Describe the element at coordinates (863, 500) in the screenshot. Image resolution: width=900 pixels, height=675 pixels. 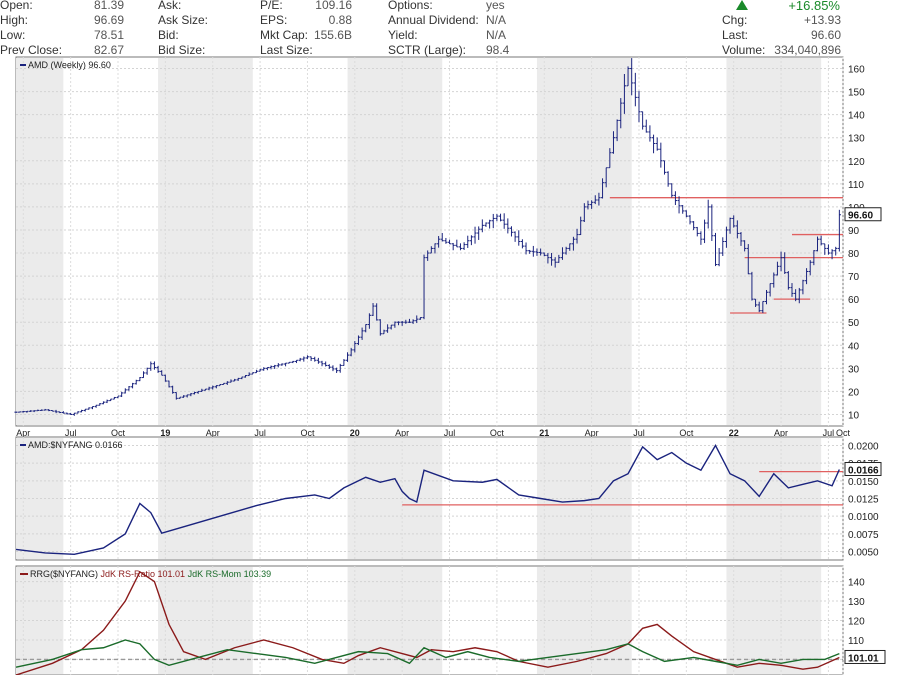
I see `y-tick-label: 0.0125` at that location.